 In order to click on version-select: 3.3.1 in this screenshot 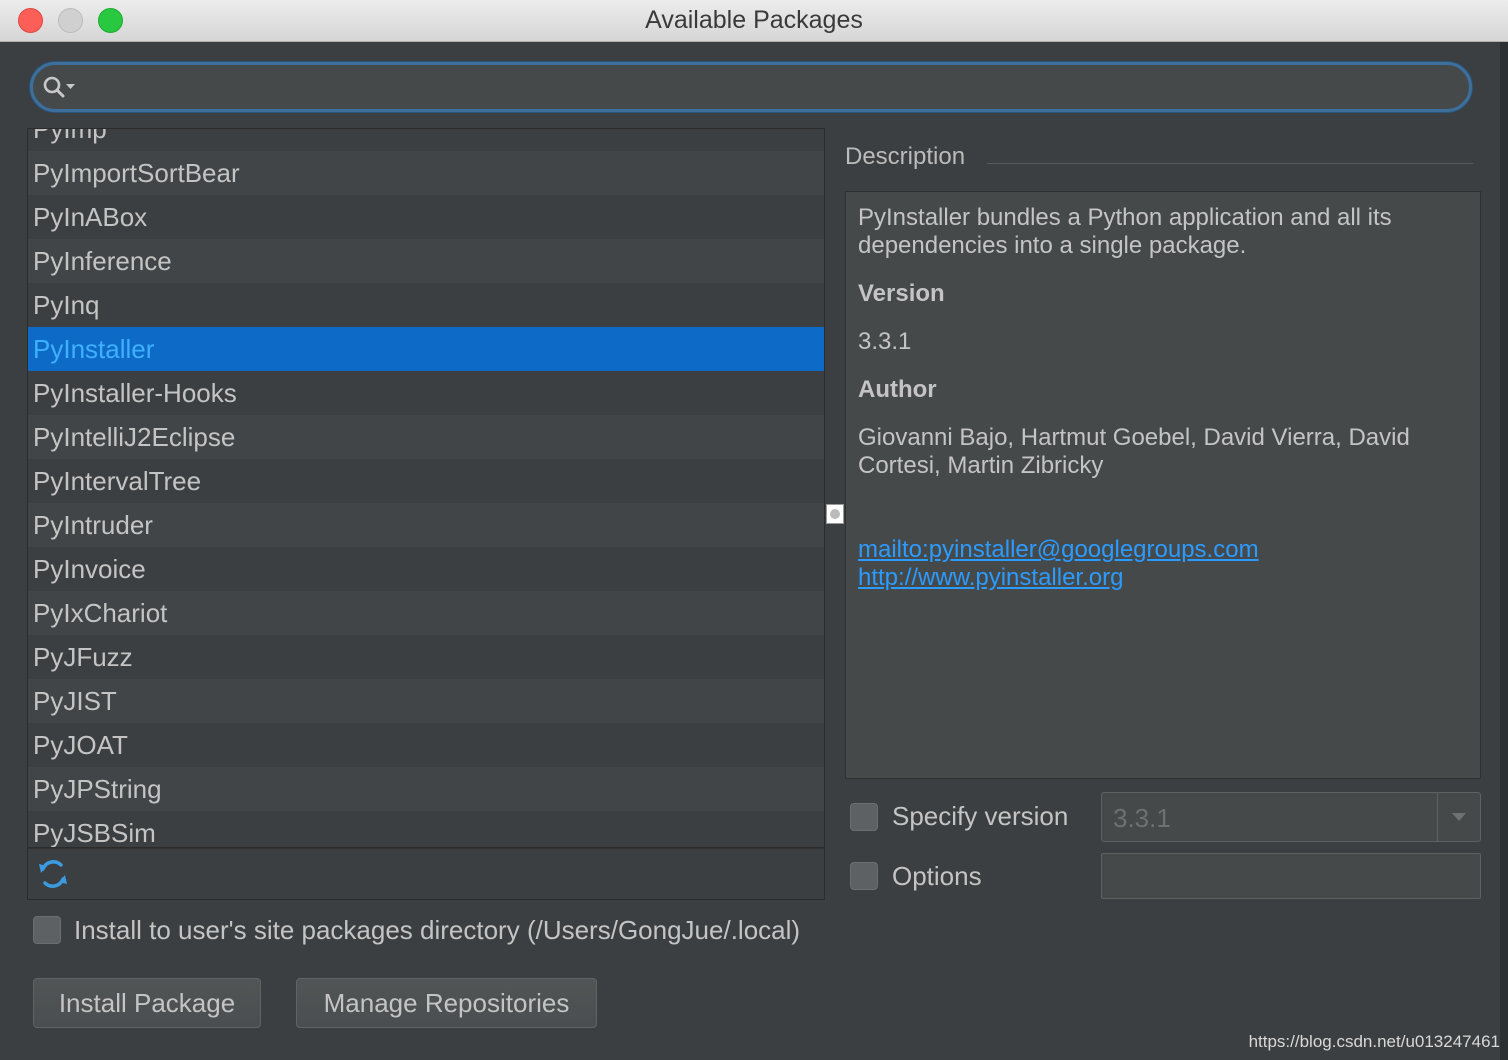, I will do `click(1291, 817)`.